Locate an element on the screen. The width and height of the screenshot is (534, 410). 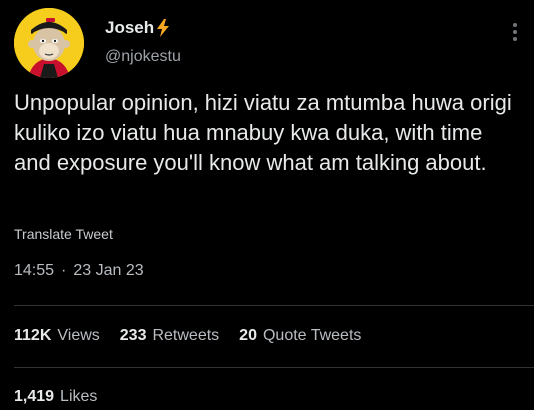
quote-tweets-stat: 20 Quote Tweets is located at coordinates (300, 336).